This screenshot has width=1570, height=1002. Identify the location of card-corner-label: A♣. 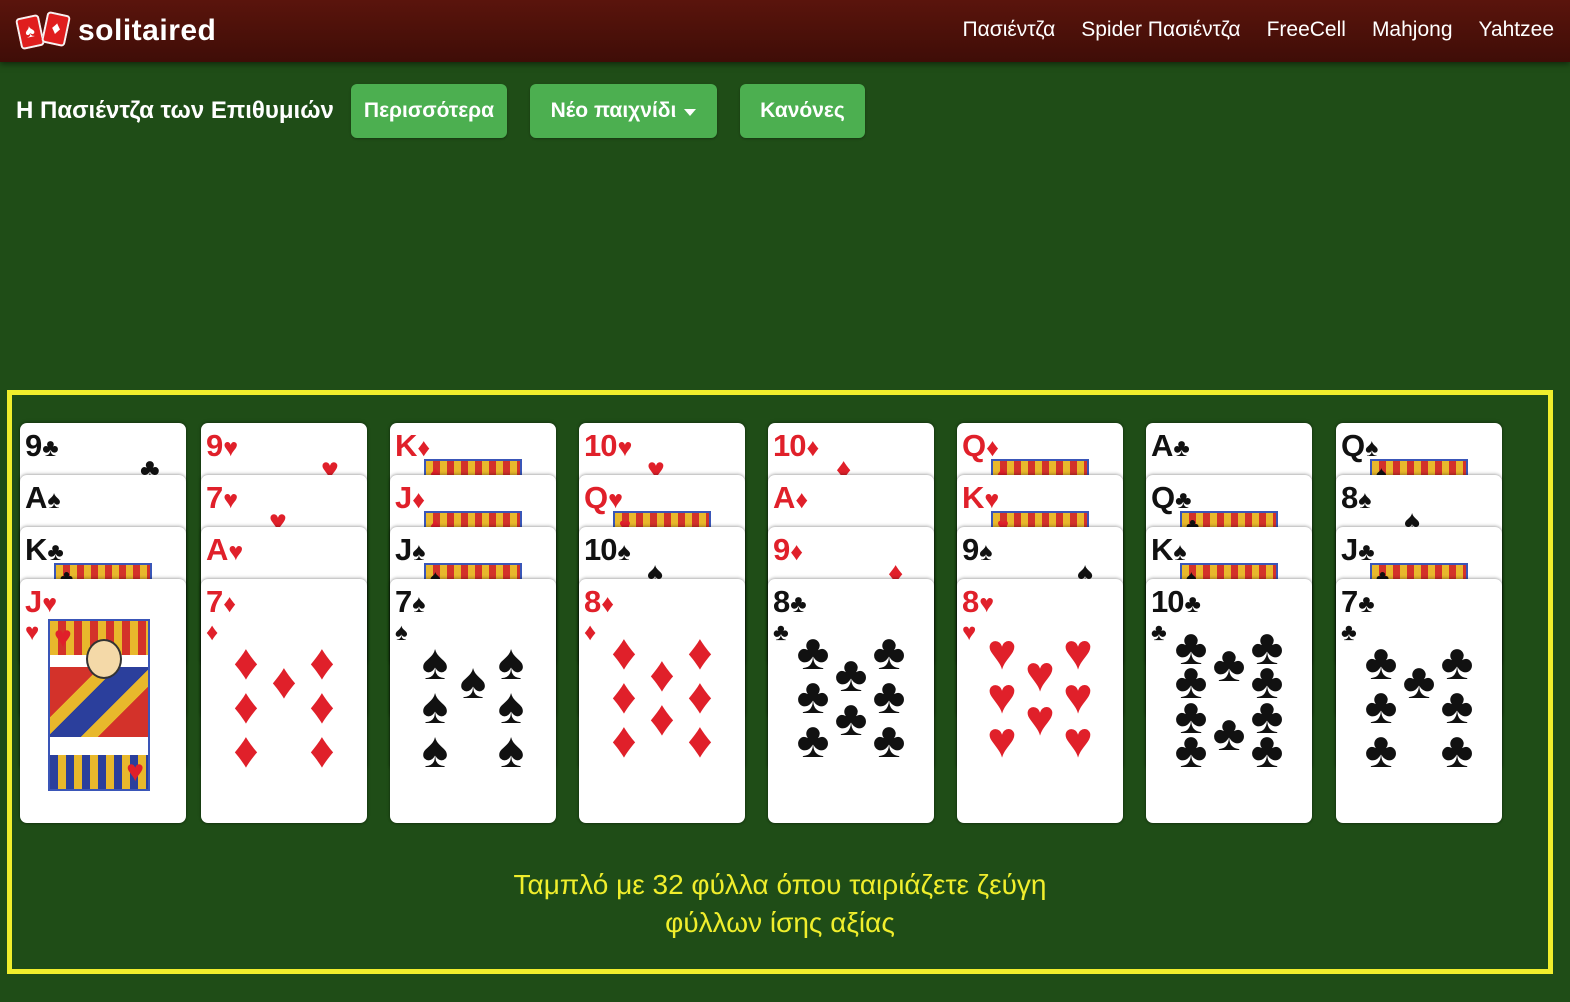
(1170, 446).